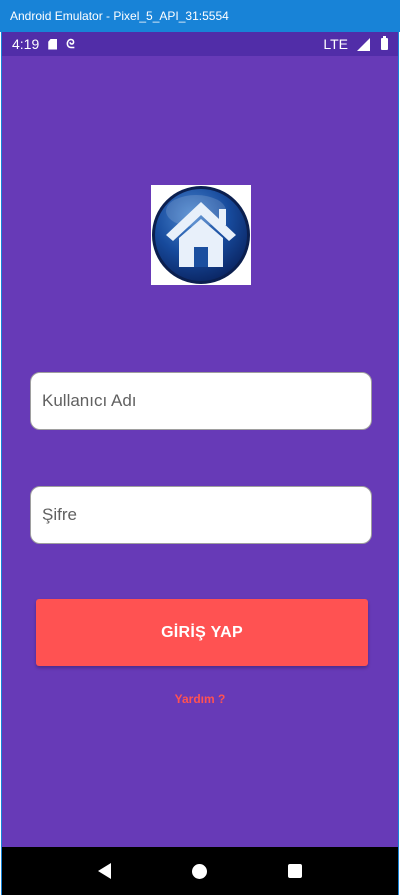  I want to click on navigation-bar, so click(200, 871).